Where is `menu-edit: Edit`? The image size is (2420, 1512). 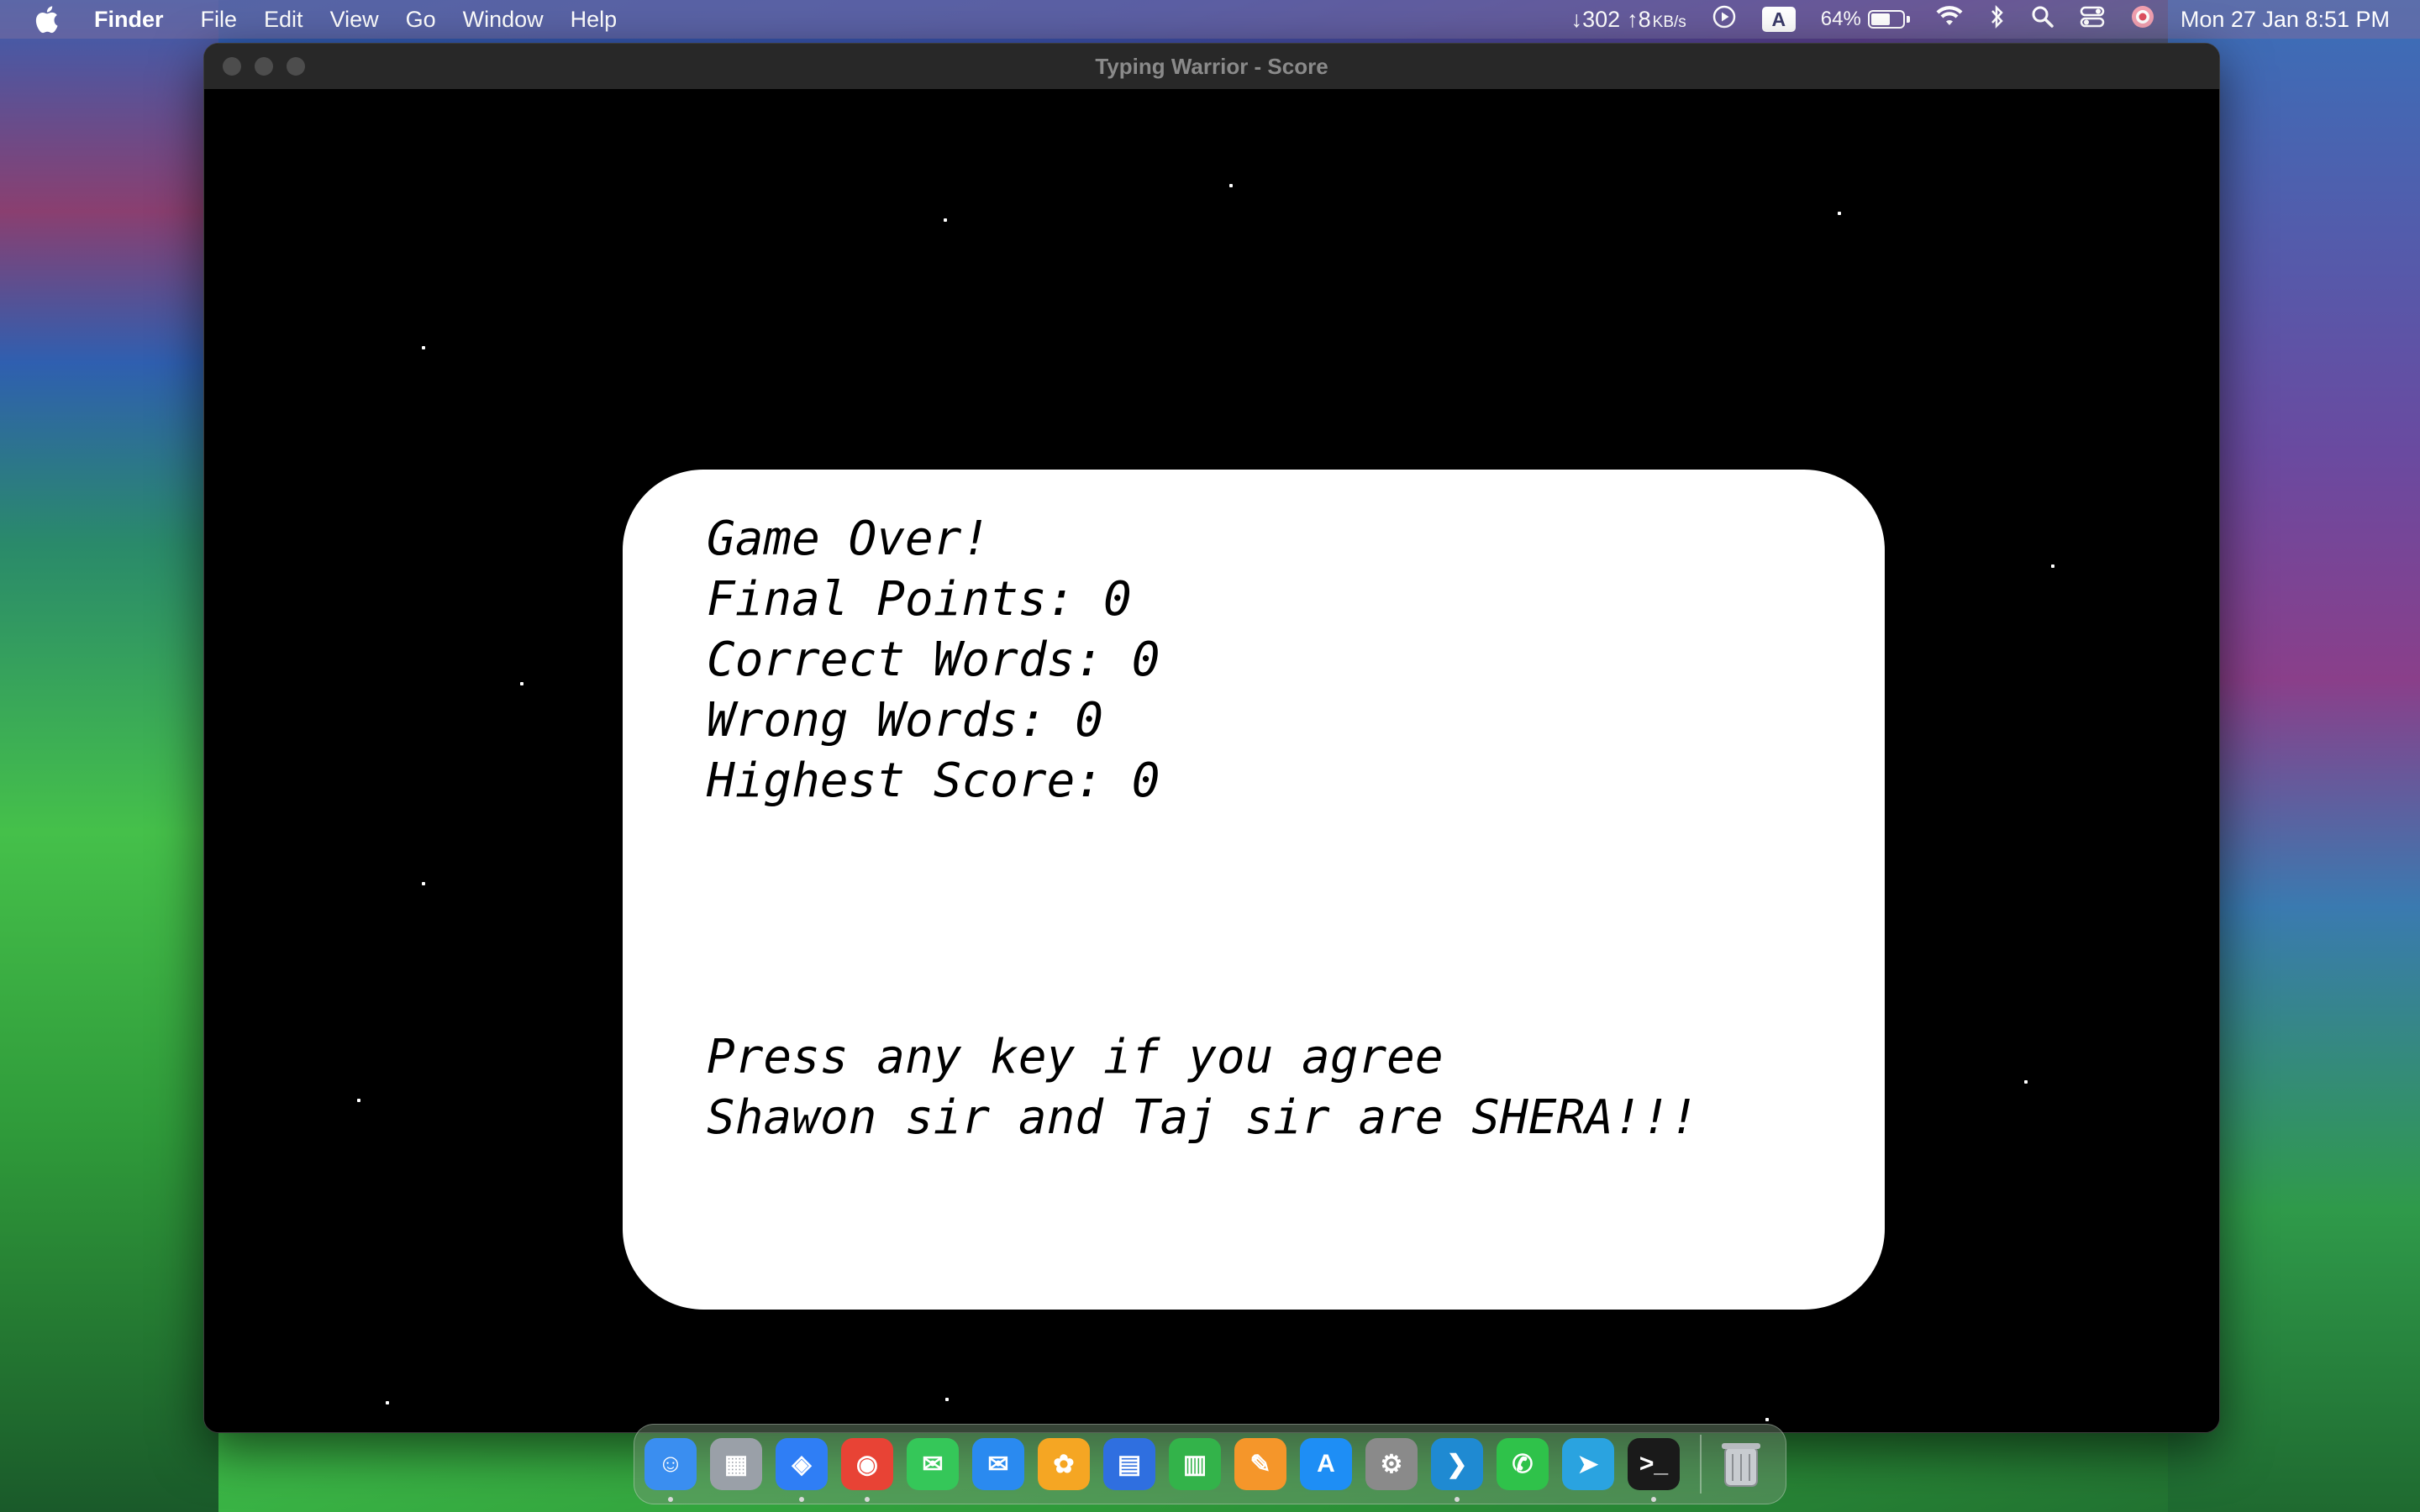 menu-edit: Edit is located at coordinates (284, 20).